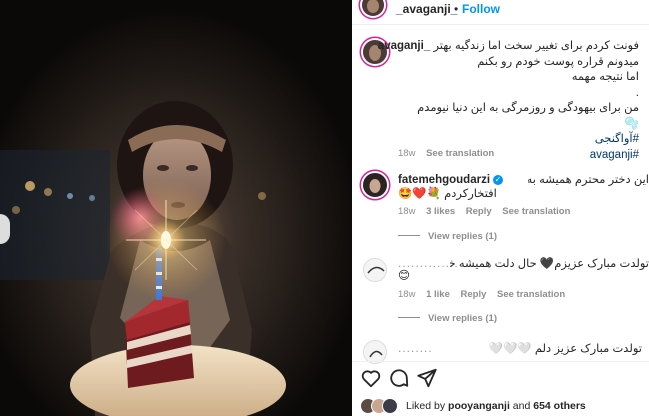 This screenshot has height=416, width=649. I want to click on comment-1-username: fatemehgoudarzi, so click(444, 180).